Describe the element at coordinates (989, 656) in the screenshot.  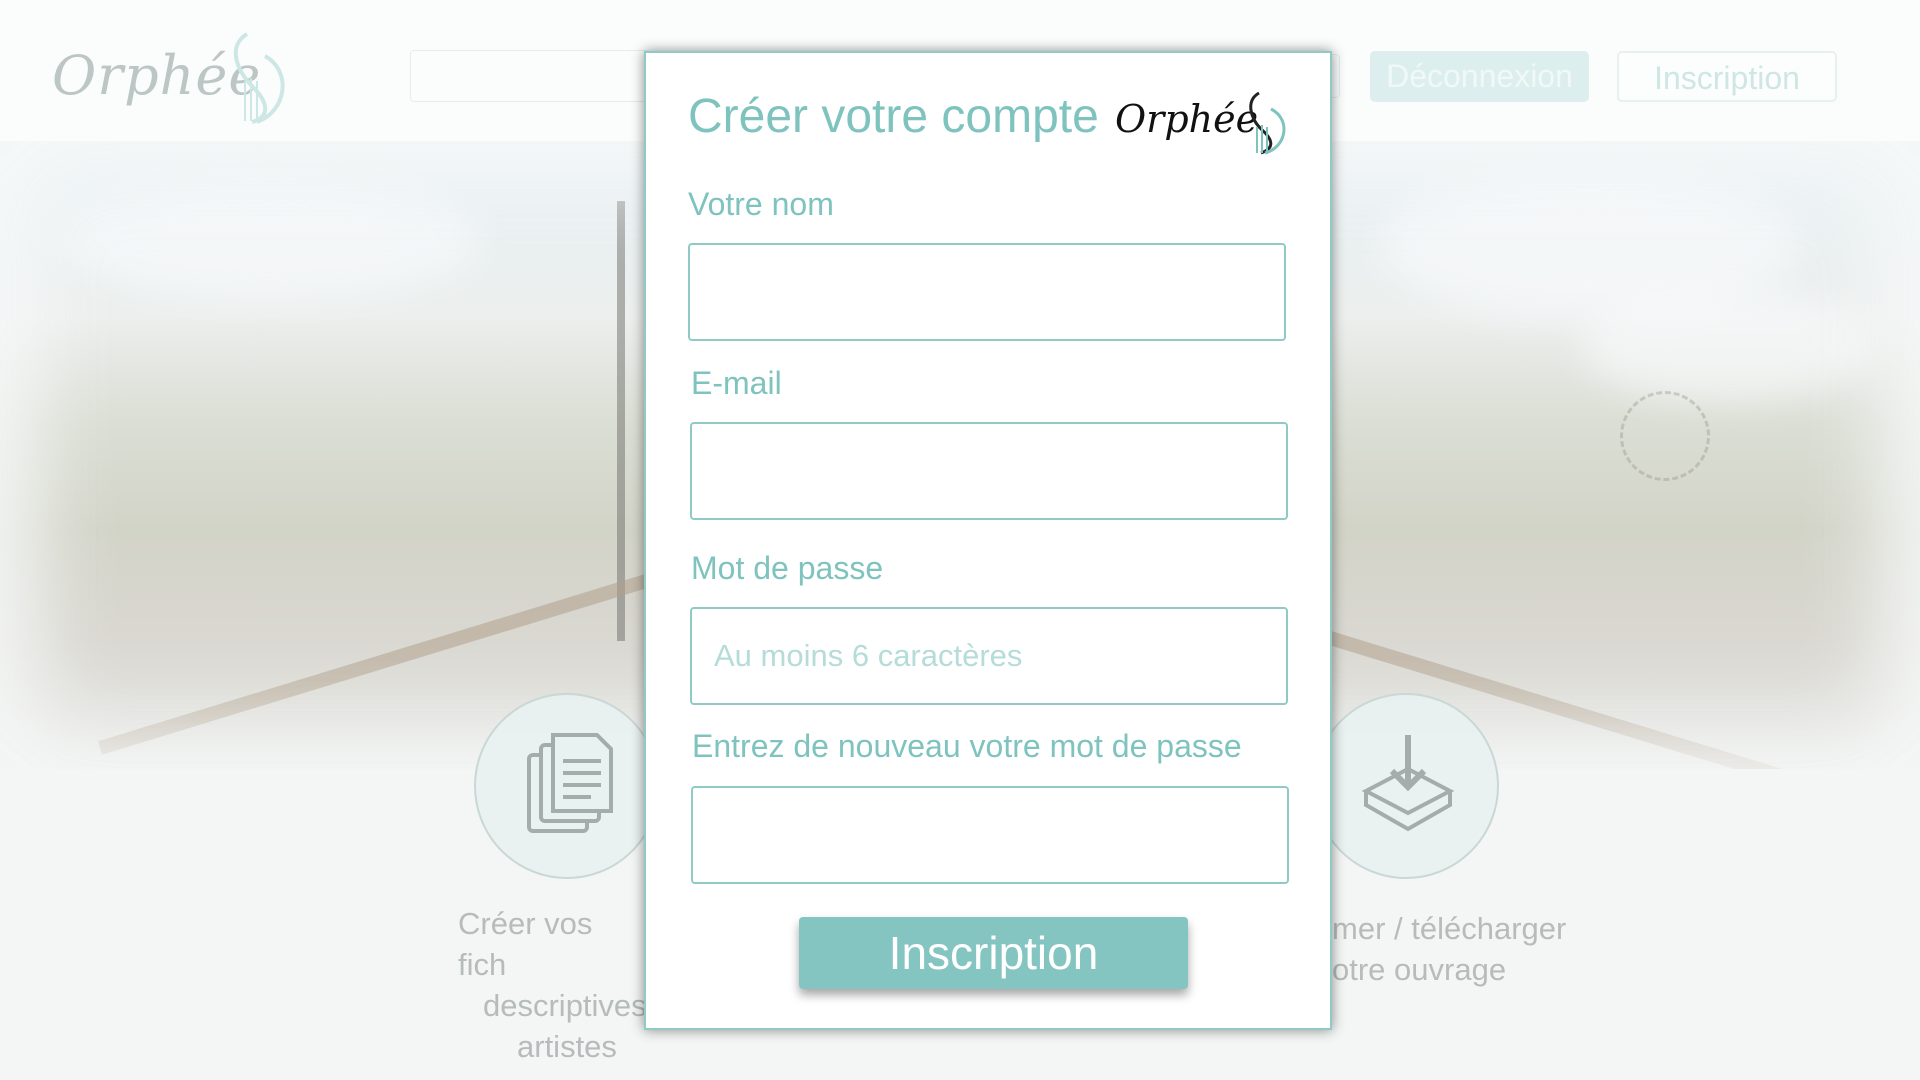
I see `password-input` at that location.